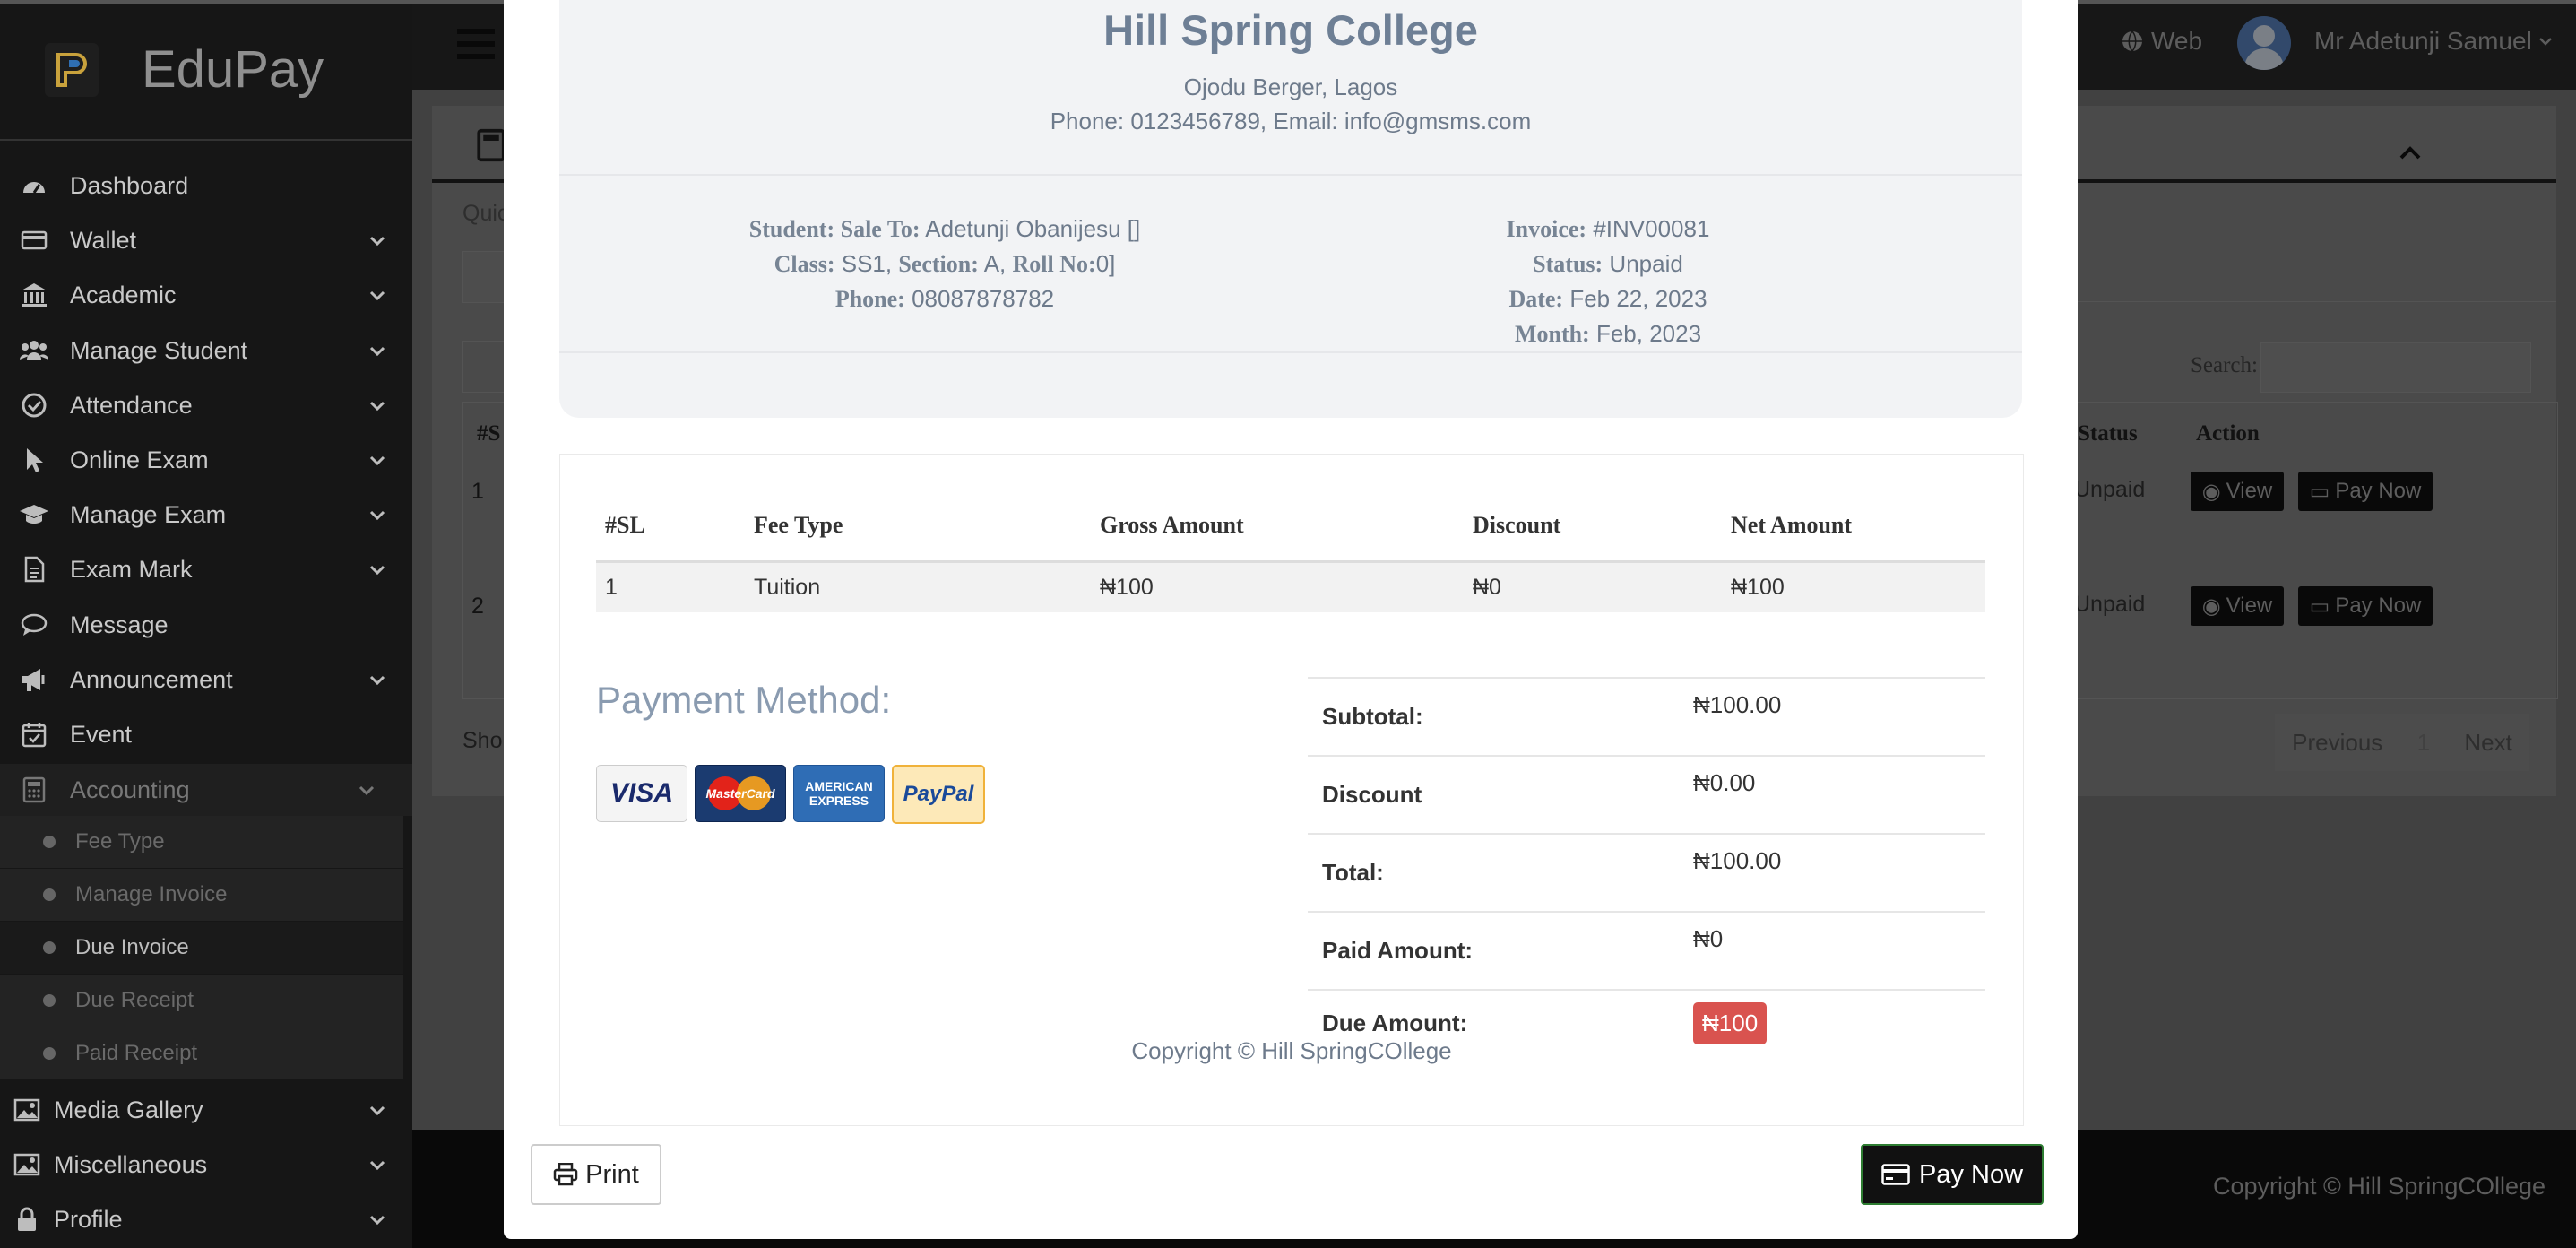 This screenshot has width=2576, height=1248. Describe the element at coordinates (1608, 334) in the screenshot. I see `month-info: Month: Feb, 2023` at that location.